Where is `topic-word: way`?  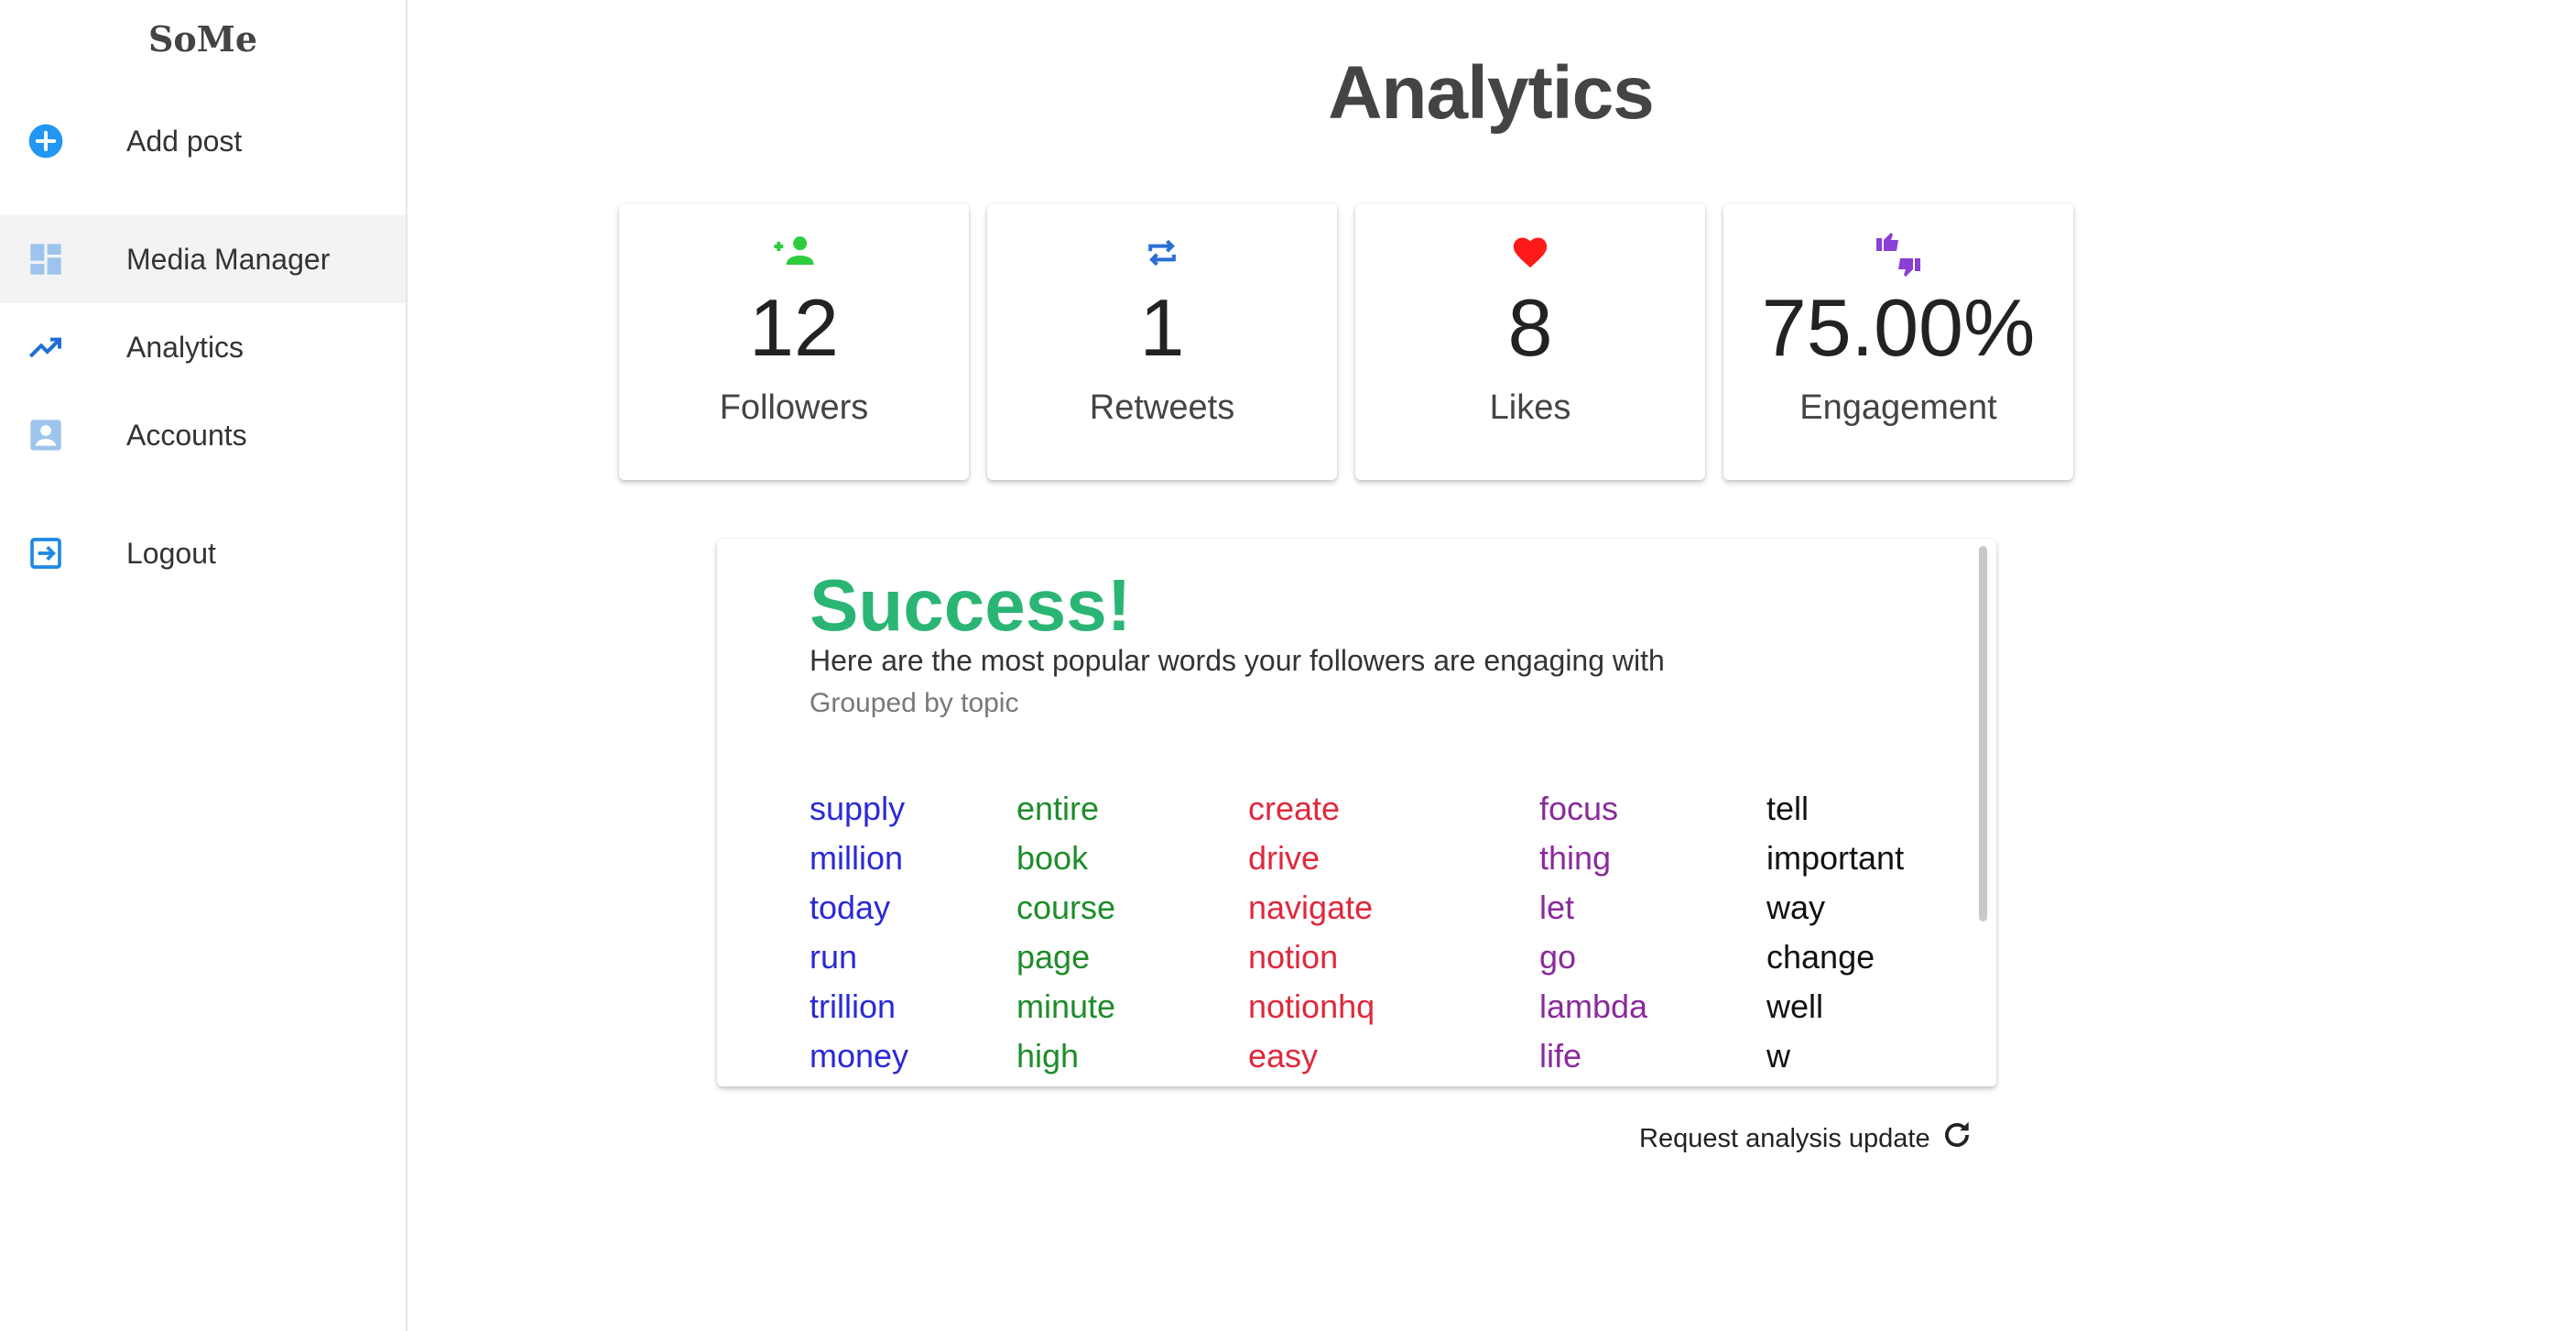
topic-word: way is located at coordinates (1796, 908).